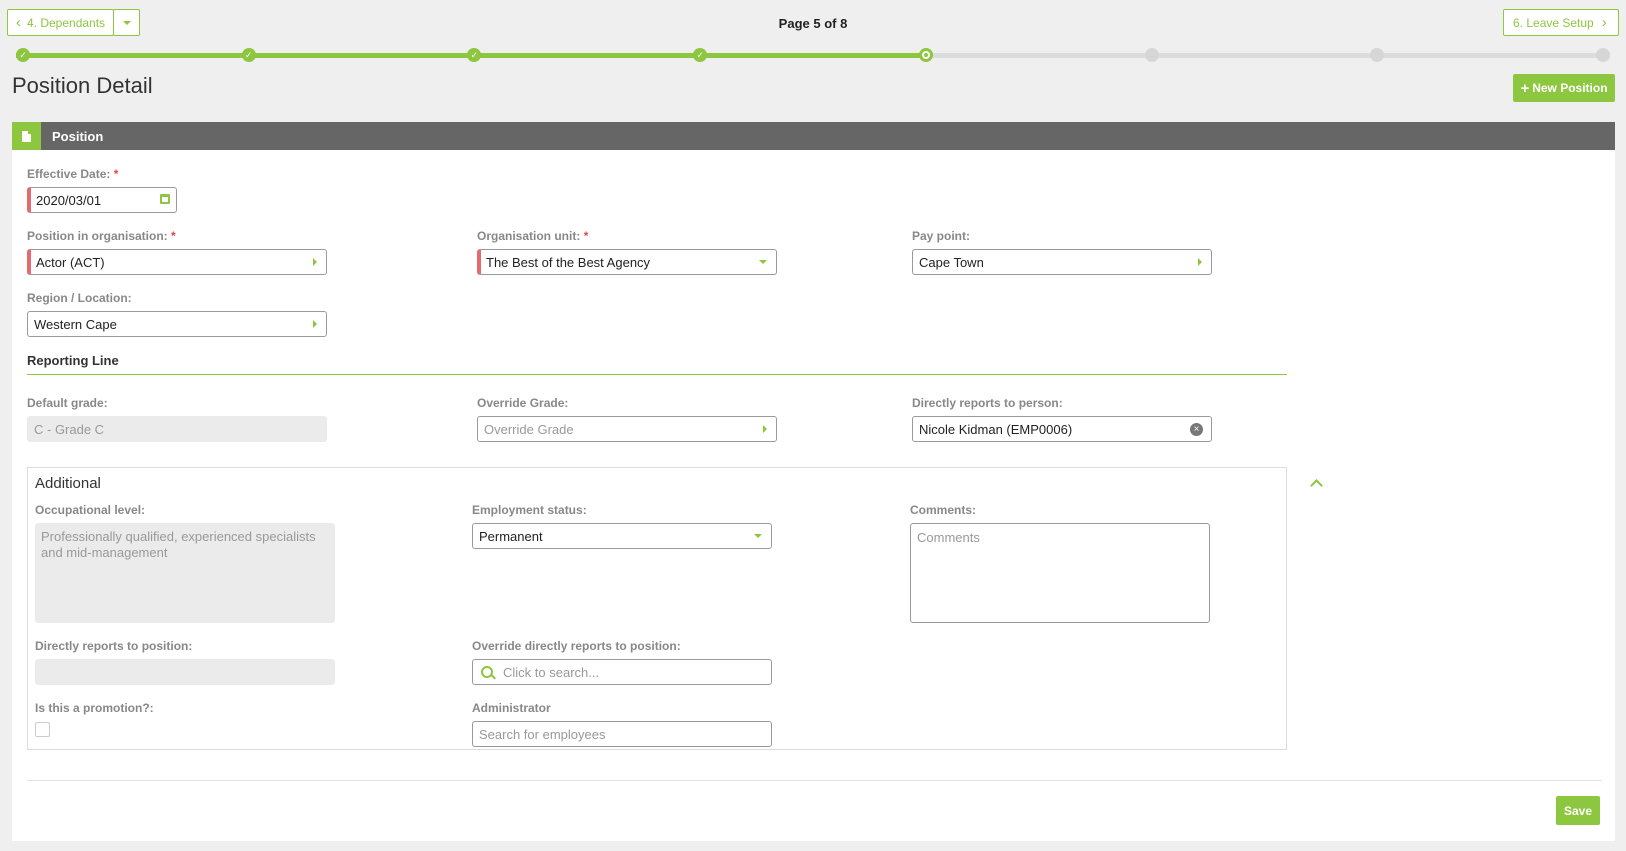  What do you see at coordinates (78, 136) in the screenshot?
I see `panel-title: Position` at bounding box center [78, 136].